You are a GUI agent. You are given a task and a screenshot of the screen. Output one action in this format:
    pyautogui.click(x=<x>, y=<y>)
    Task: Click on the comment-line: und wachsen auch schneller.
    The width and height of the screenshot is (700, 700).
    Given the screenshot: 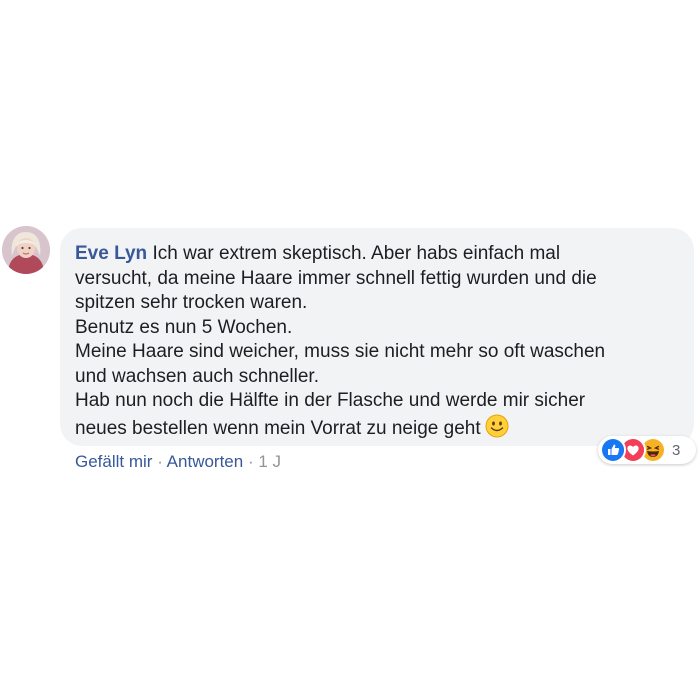 What is the action you would take?
    pyautogui.click(x=197, y=376)
    